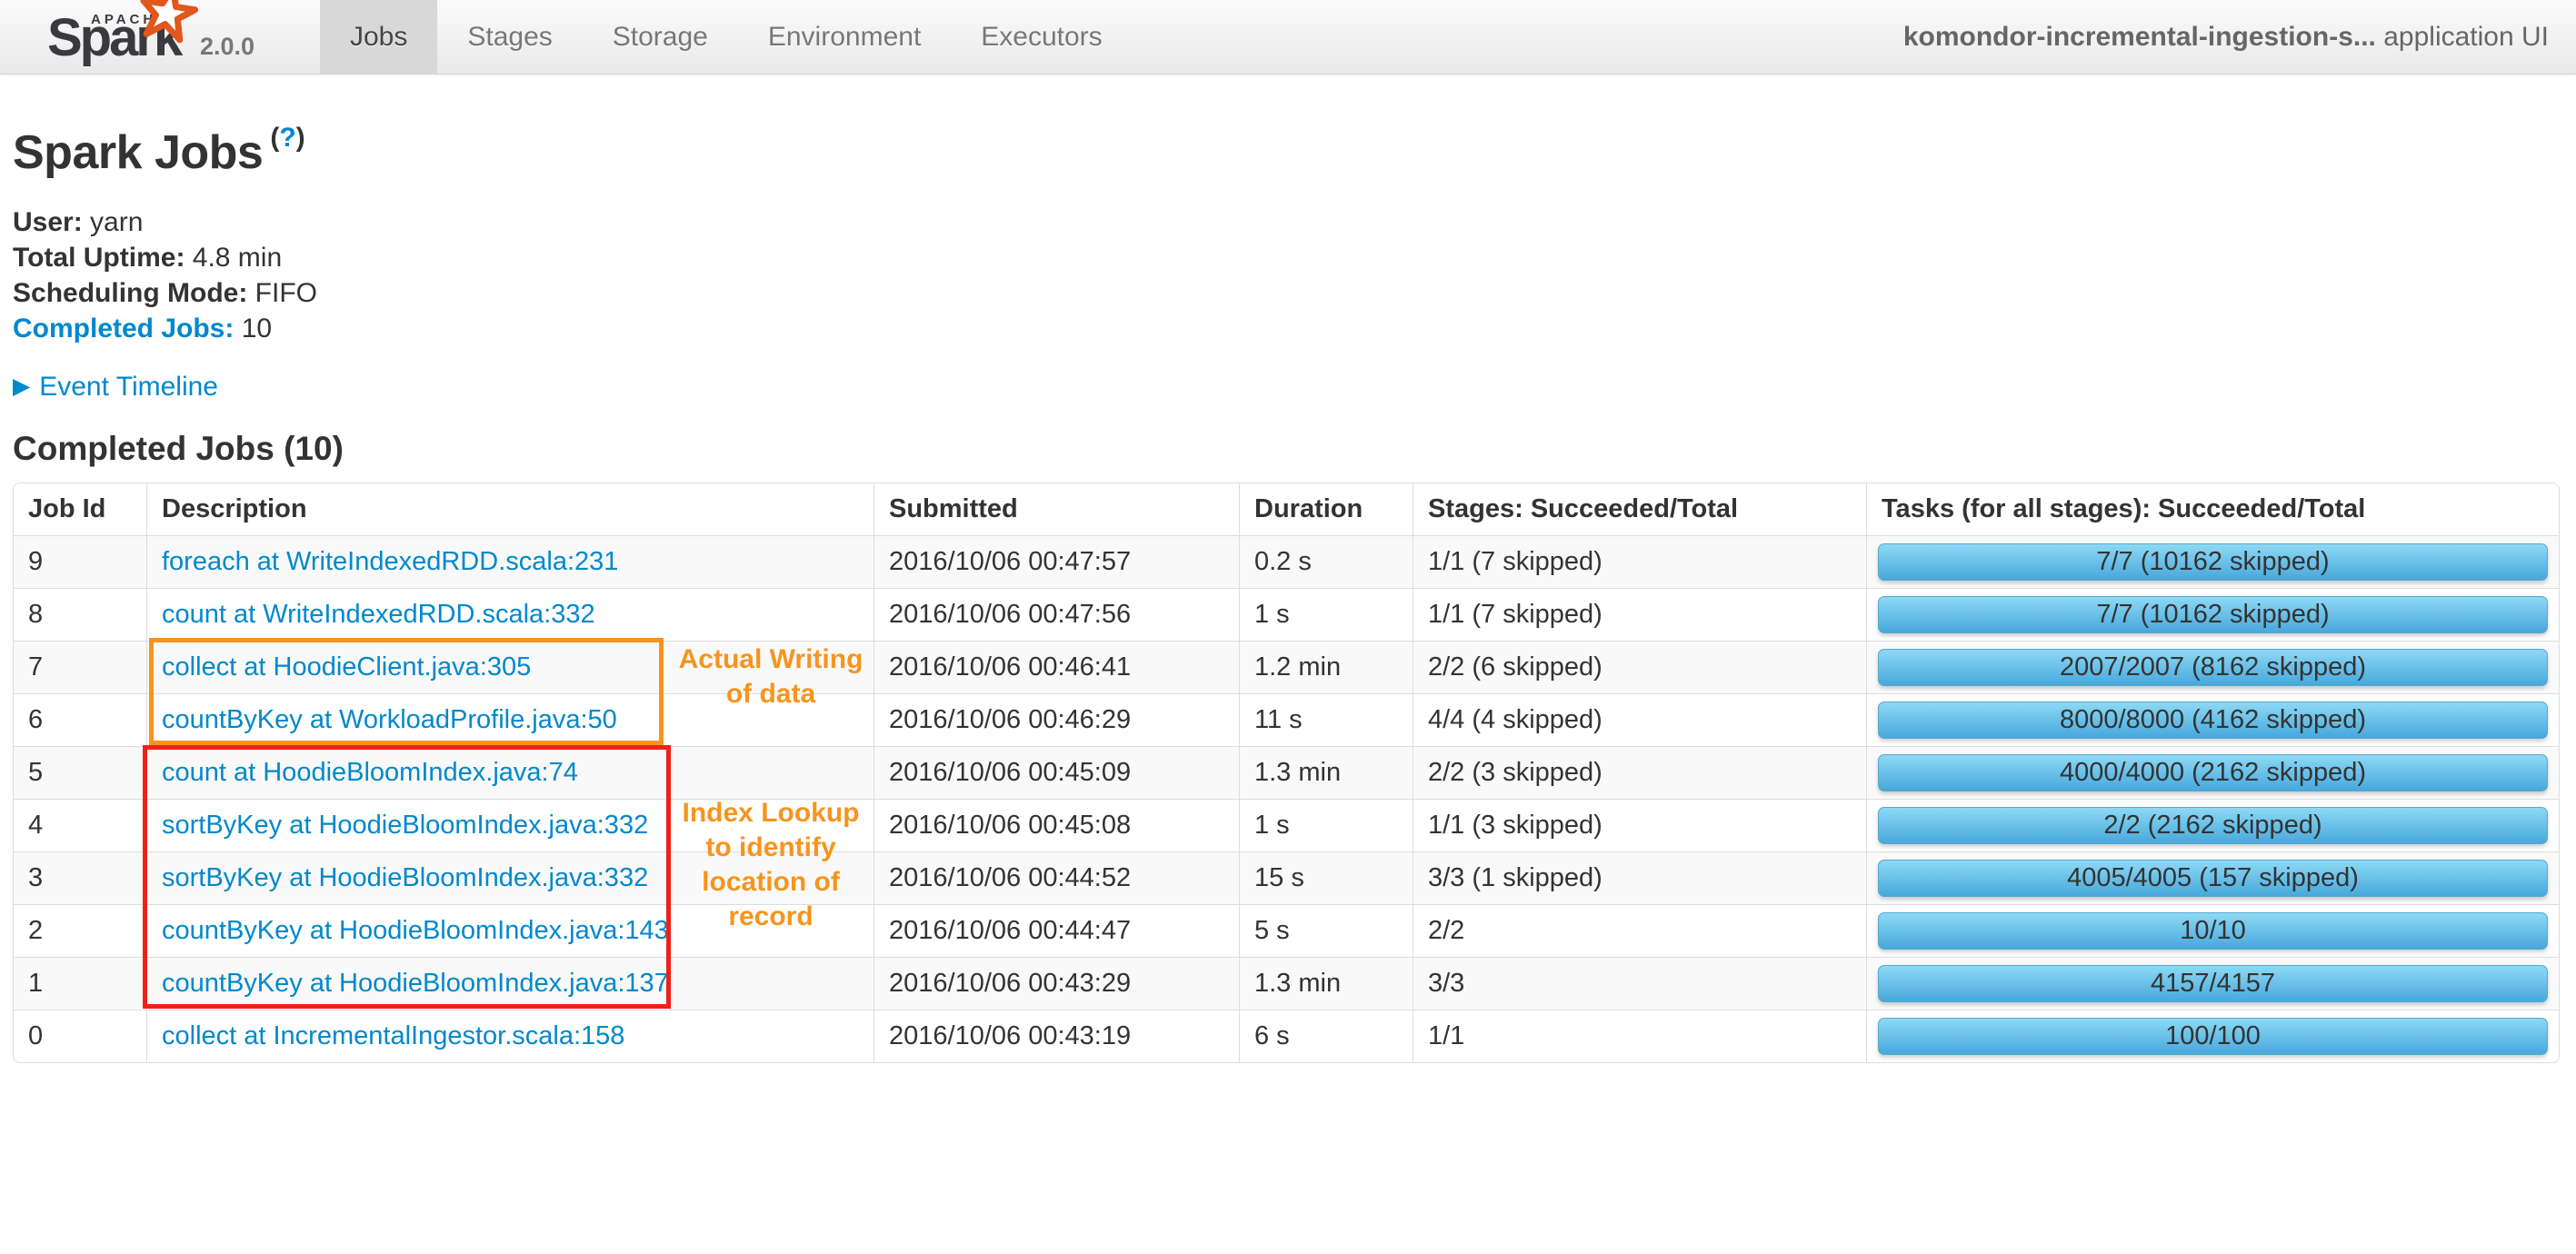  What do you see at coordinates (1288, 257) in the screenshot?
I see `summary-item-1: Total Uptime: 4.8 min` at bounding box center [1288, 257].